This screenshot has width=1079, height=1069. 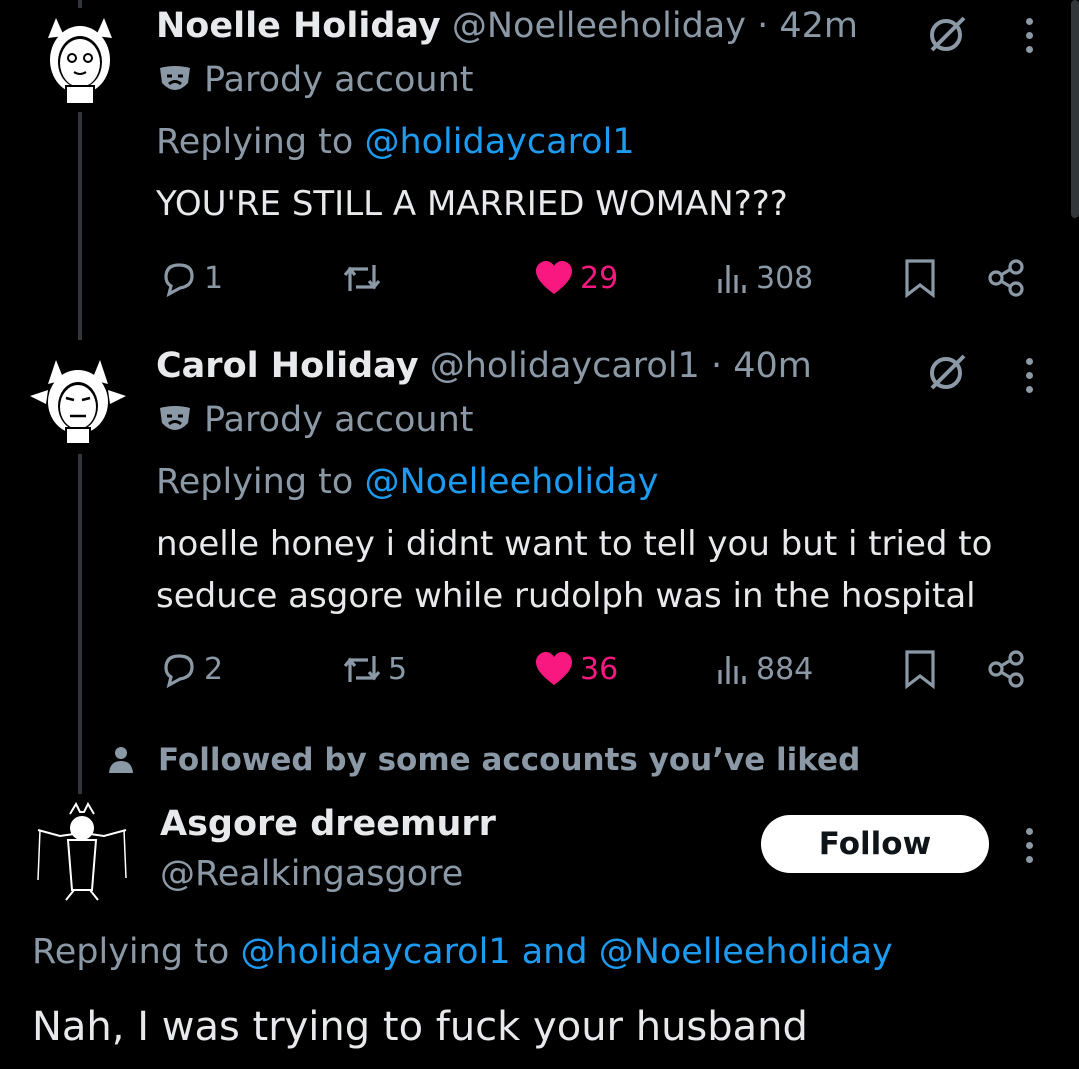 I want to click on main-tweet-text: Nah, I was trying to fuck your husband, so click(x=420, y=1027).